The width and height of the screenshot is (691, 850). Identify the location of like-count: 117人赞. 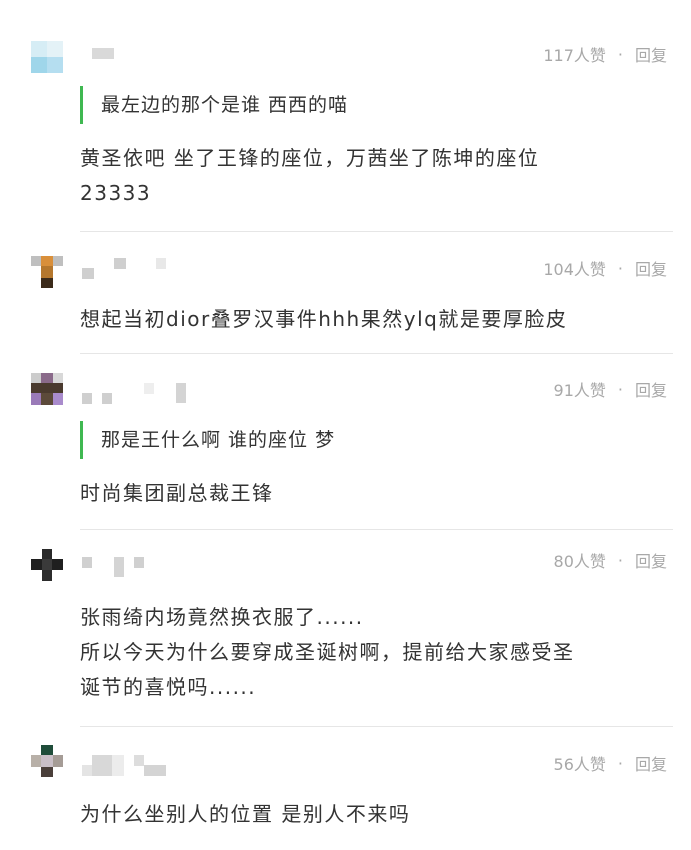
(574, 54).